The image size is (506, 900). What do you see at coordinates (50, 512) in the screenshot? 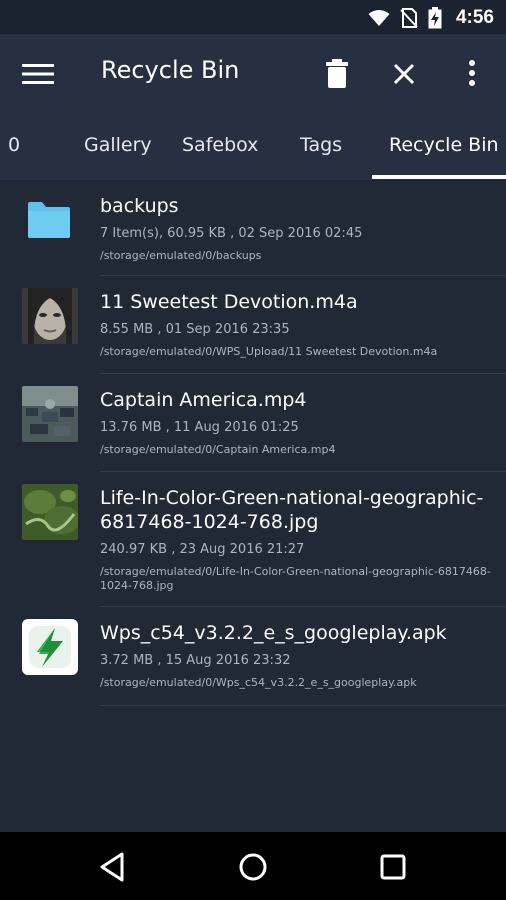
I see `image-thumbnail` at bounding box center [50, 512].